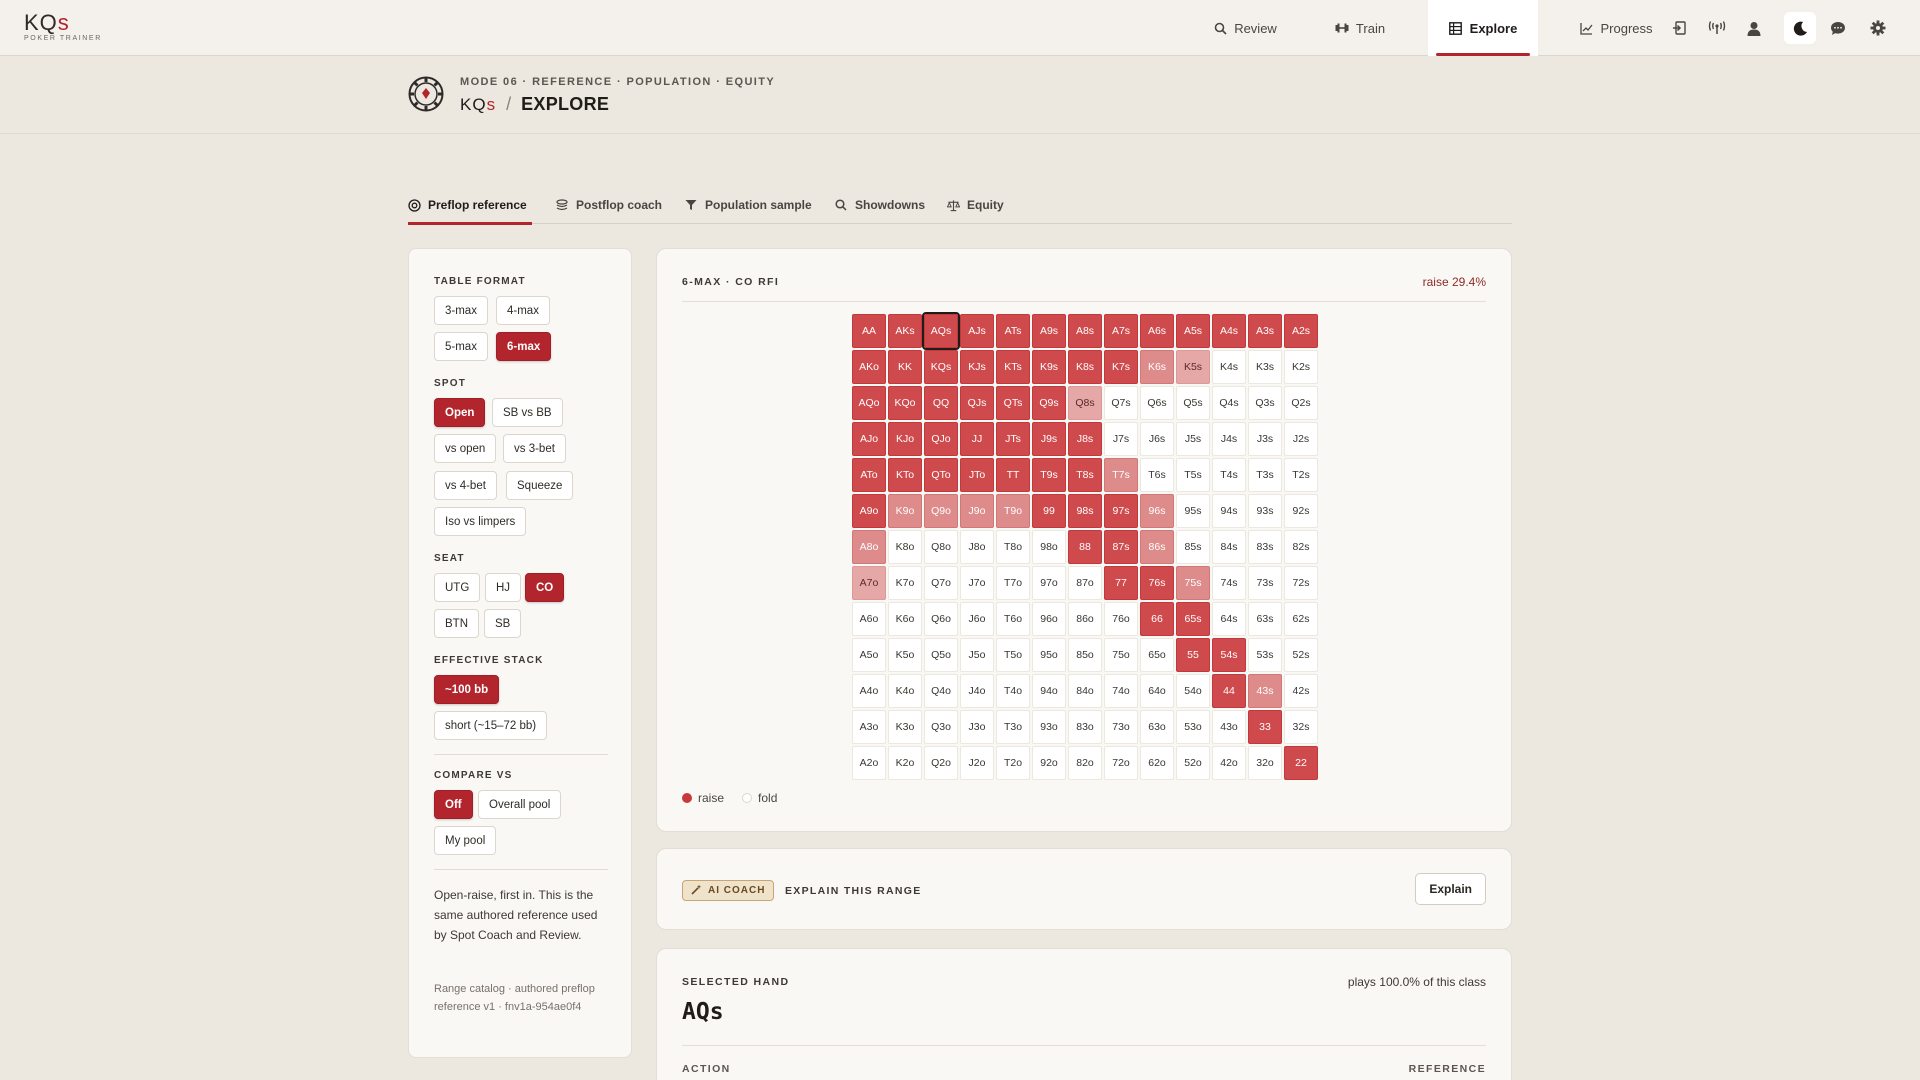 The height and width of the screenshot is (1080, 1920). What do you see at coordinates (523, 310) in the screenshot?
I see `table-format-4max: 4-max` at bounding box center [523, 310].